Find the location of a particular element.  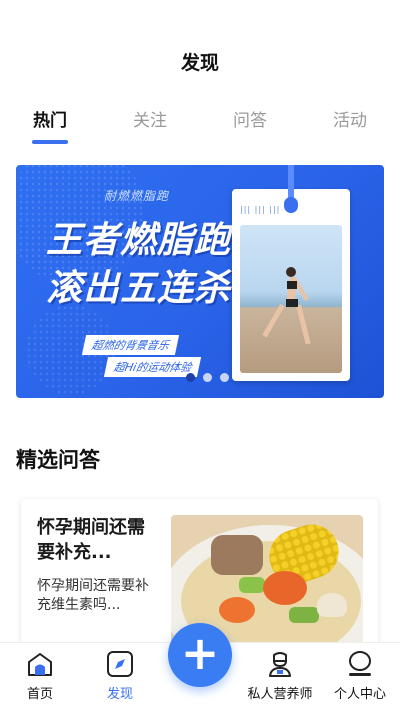

banner-small-text: 耐燃燃脂跑 is located at coordinates (137, 196).